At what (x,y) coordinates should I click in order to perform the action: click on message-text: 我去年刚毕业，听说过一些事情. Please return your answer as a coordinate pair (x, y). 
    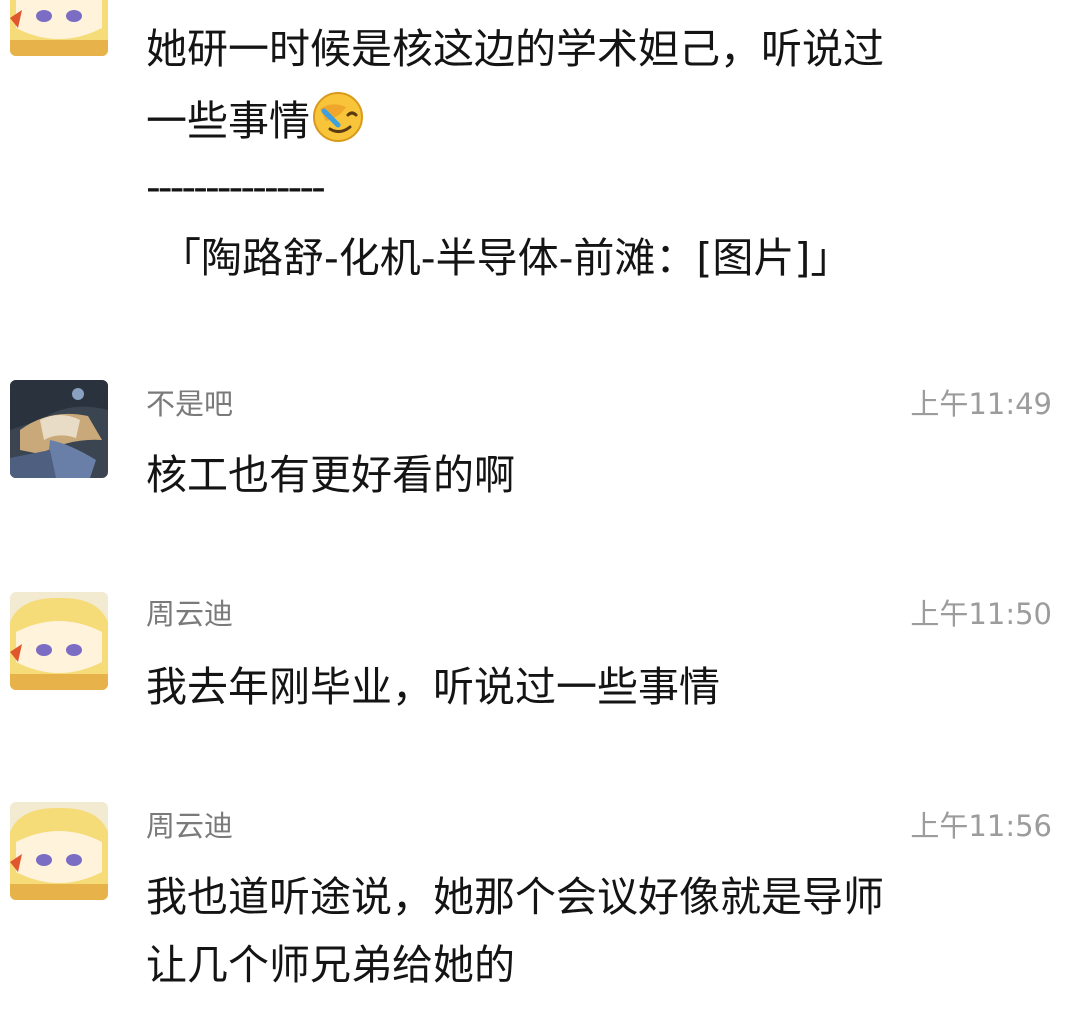
    Looking at the image, I should click on (433, 687).